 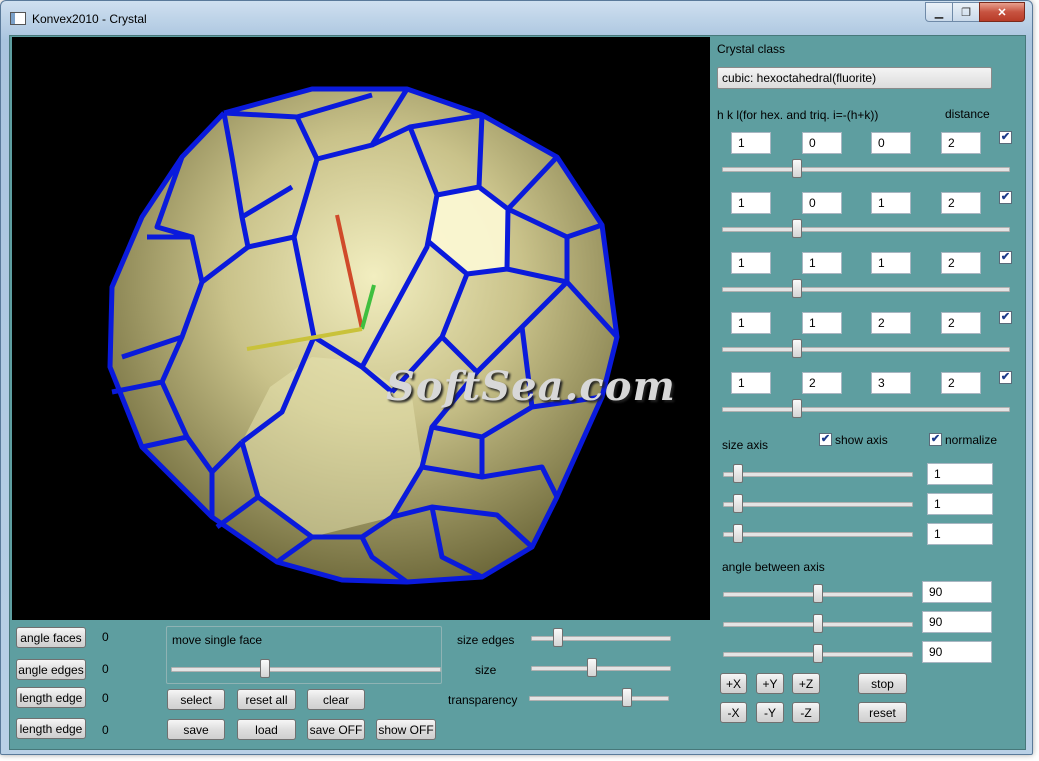 What do you see at coordinates (957, 622) in the screenshot?
I see `angle-beta-input: 90` at bounding box center [957, 622].